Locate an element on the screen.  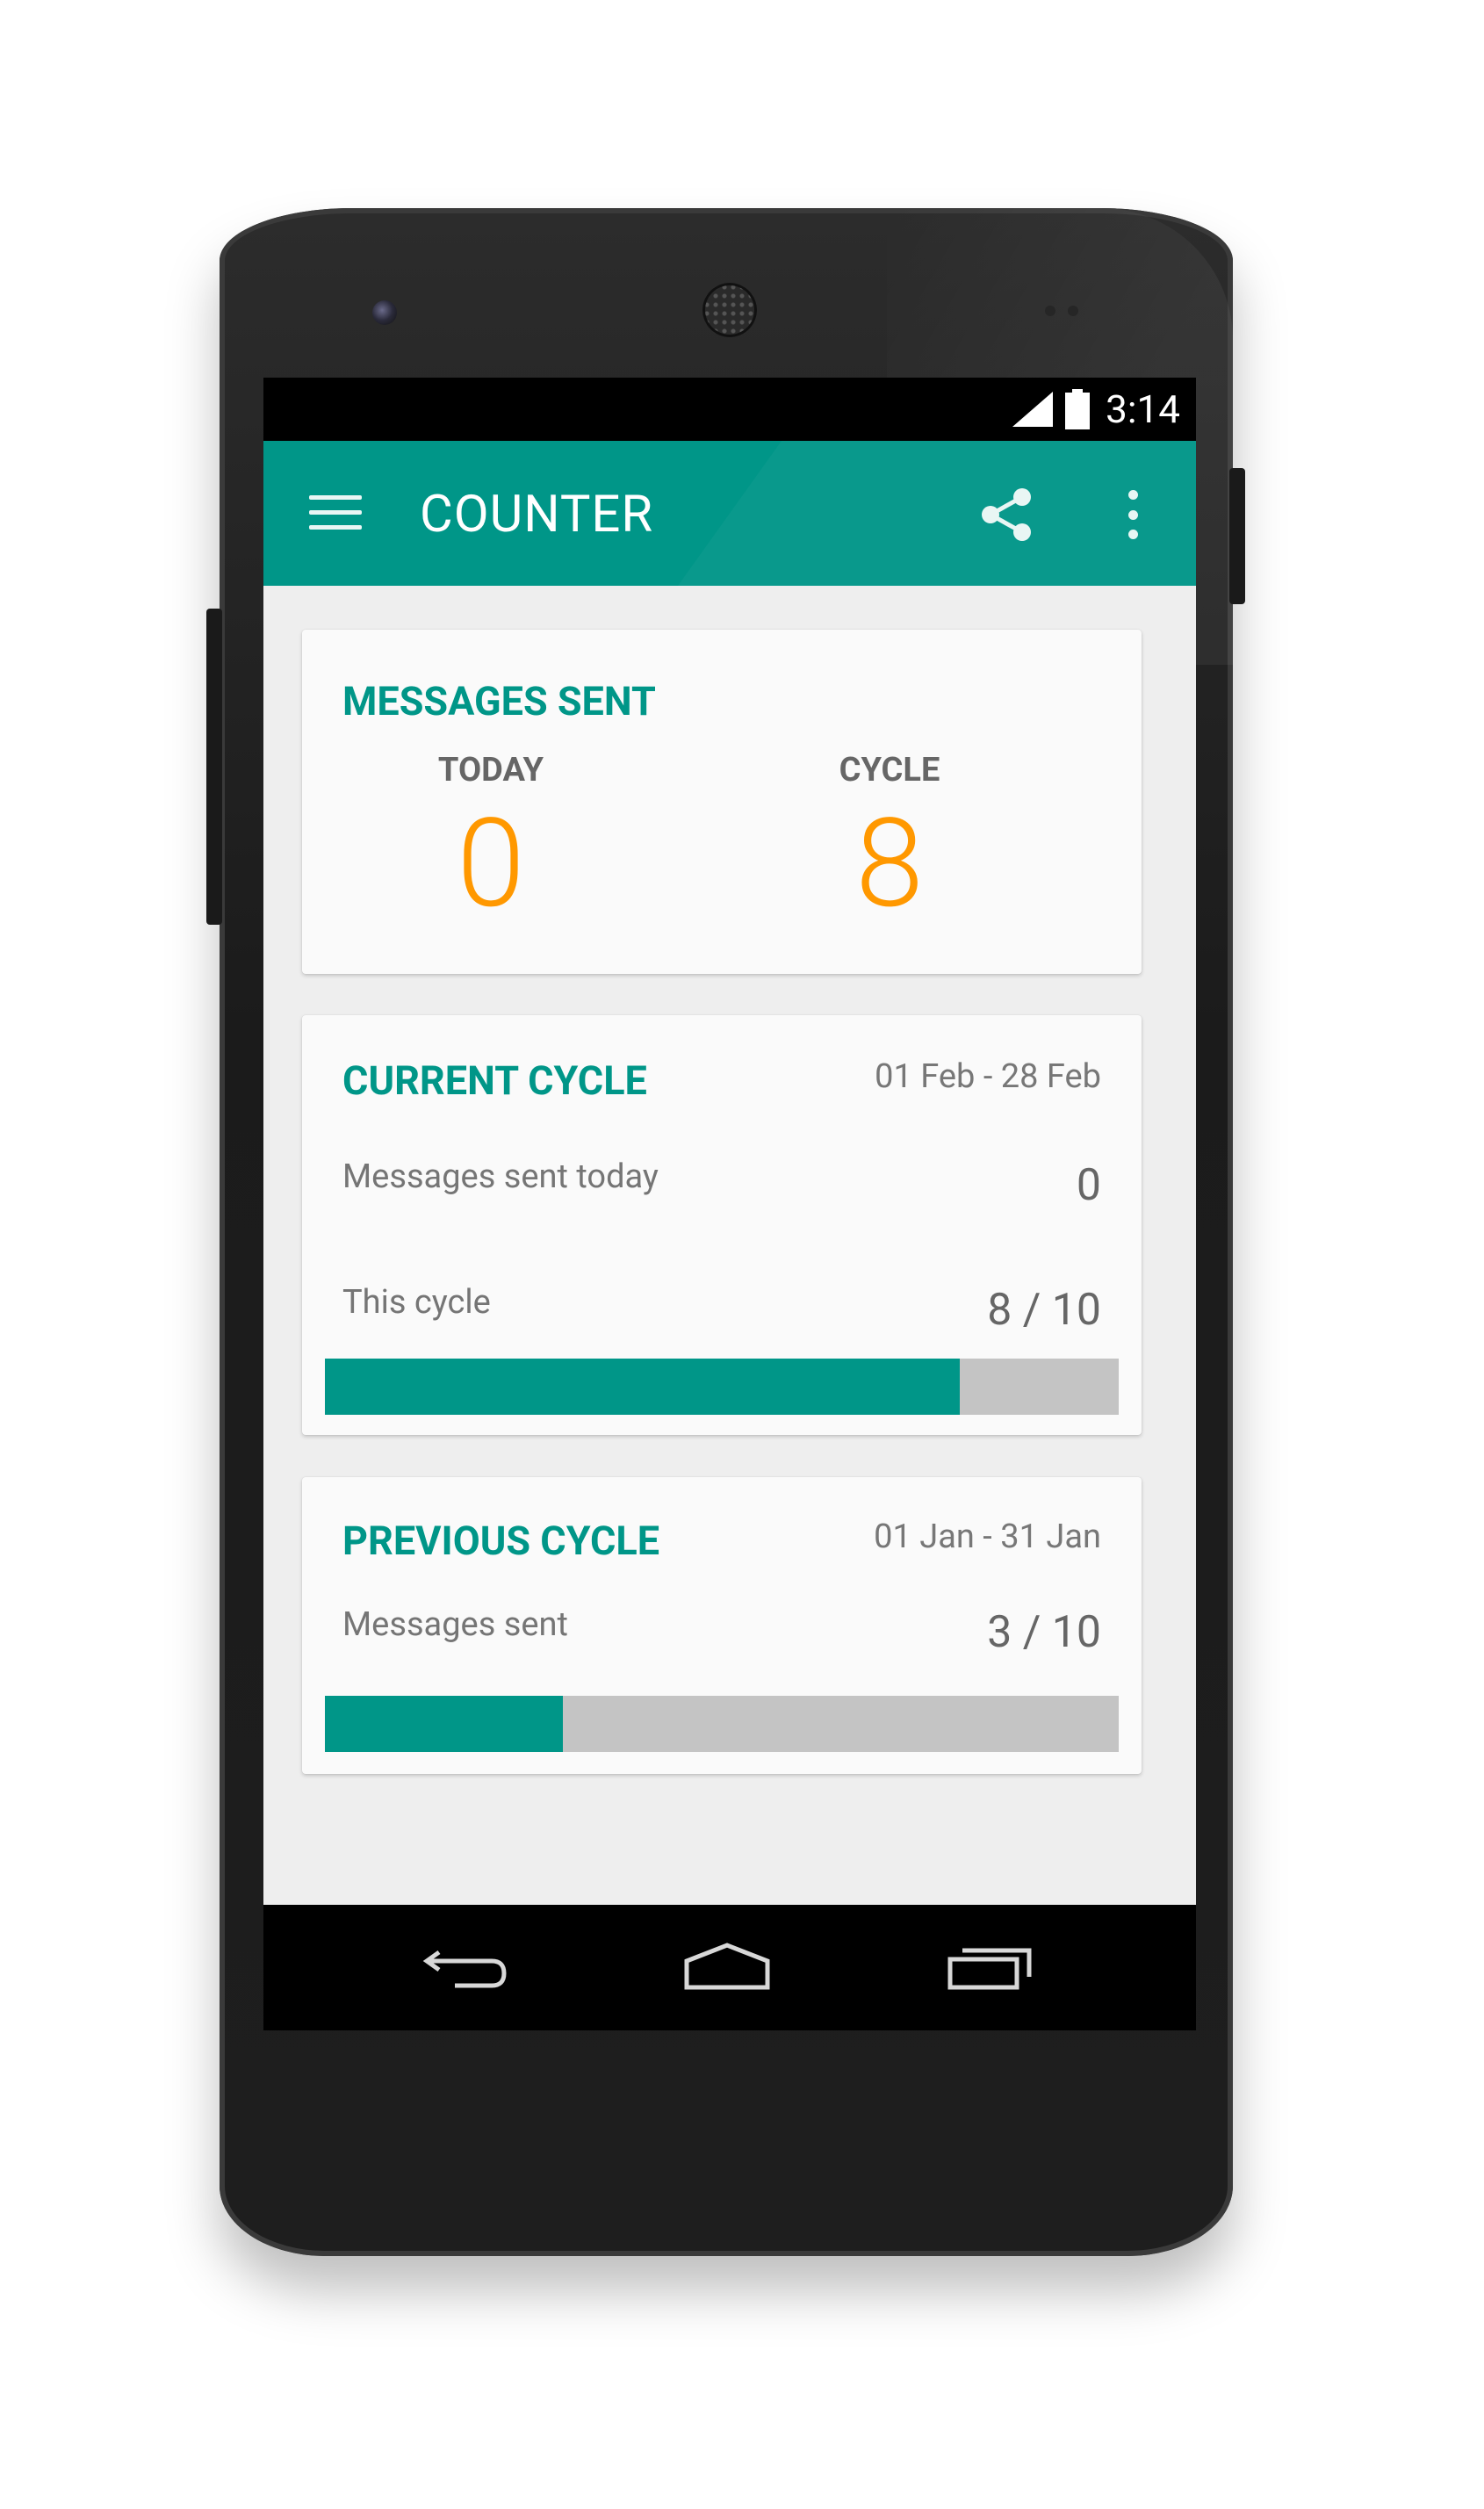
status-bar: 3:14 is located at coordinates (729, 409).